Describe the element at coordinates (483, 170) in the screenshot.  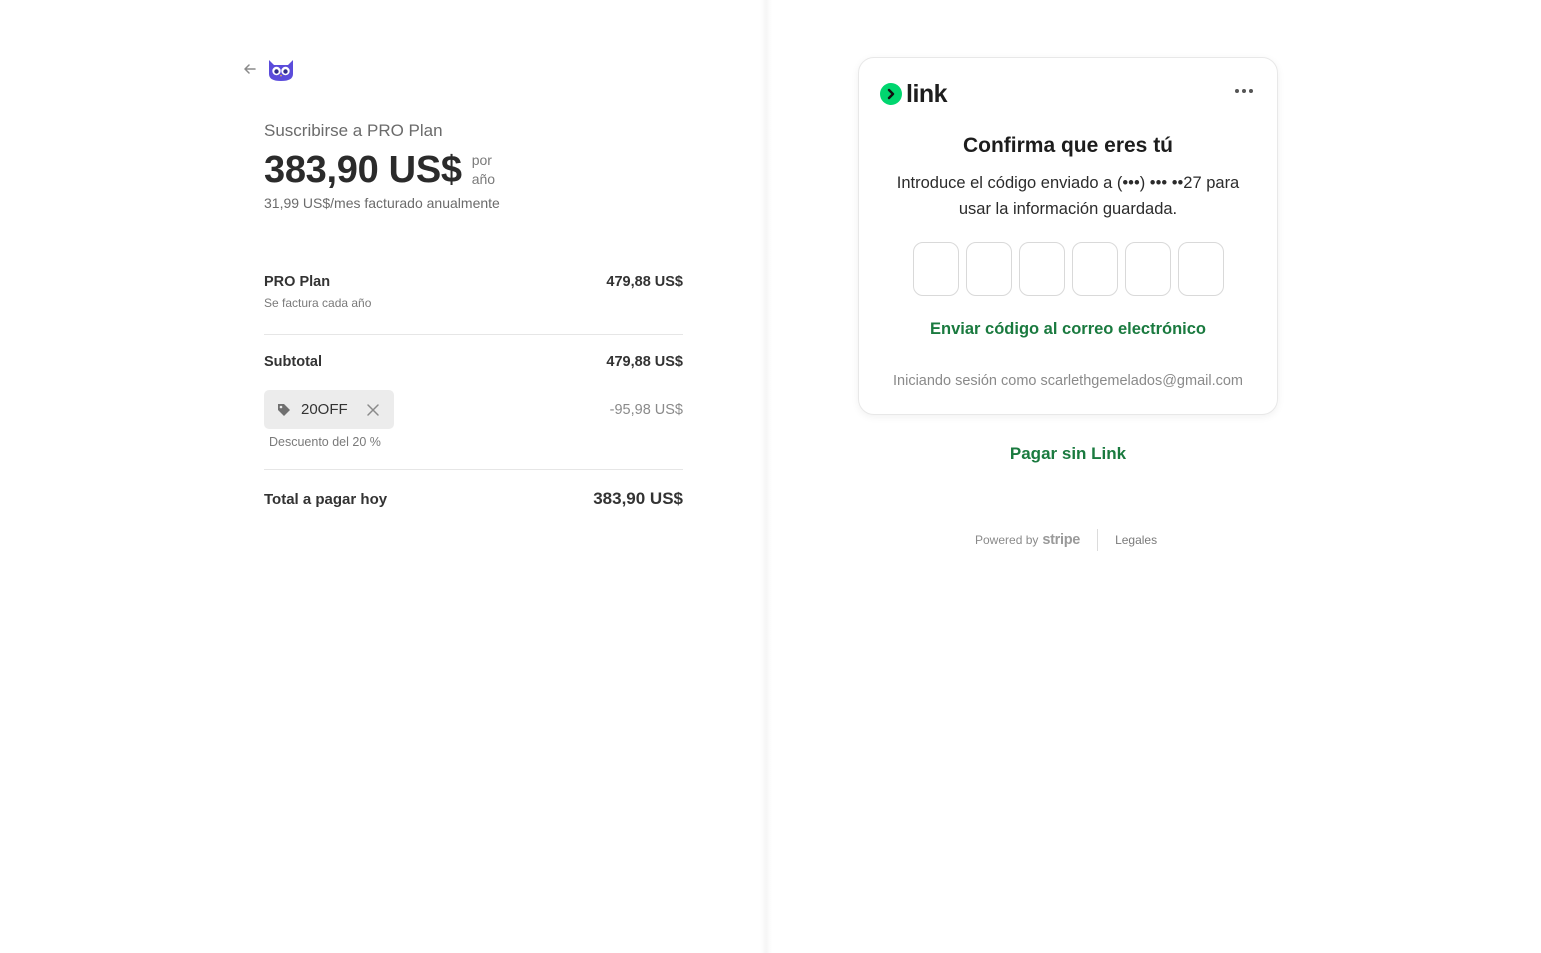
I see `price-period: por año` at that location.